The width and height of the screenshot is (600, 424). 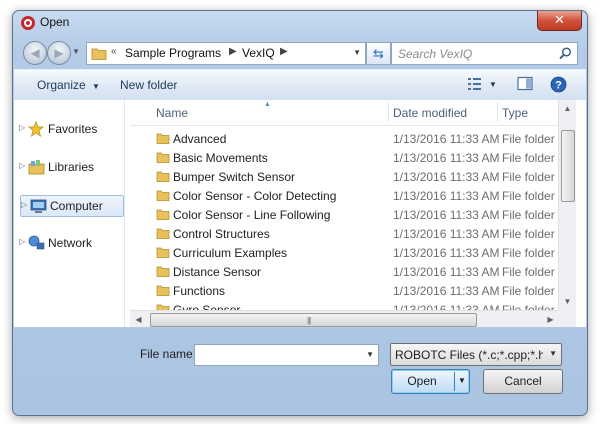 I want to click on help-icon: ?, so click(x=558, y=84).